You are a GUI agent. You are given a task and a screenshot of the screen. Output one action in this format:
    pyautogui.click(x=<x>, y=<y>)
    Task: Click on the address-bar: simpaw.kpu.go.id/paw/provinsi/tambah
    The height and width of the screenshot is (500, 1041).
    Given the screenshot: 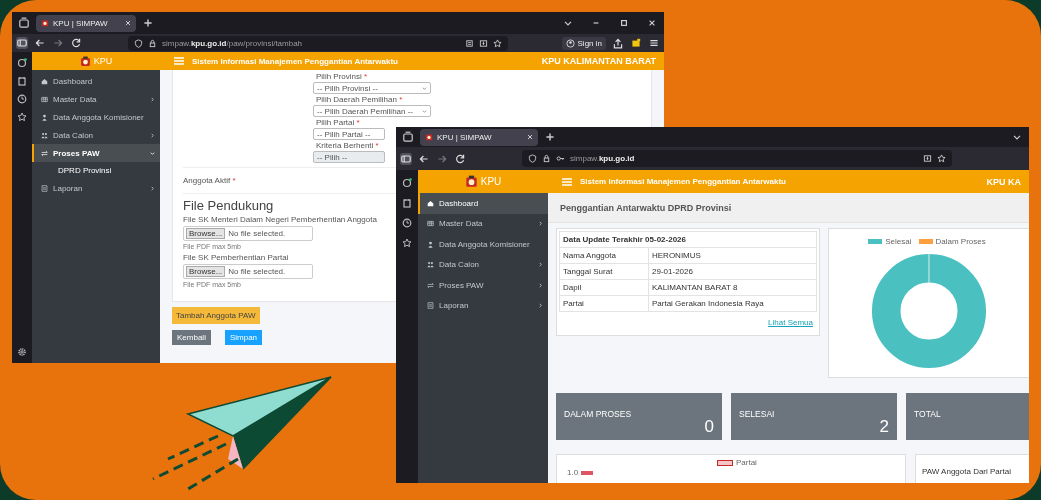 What is the action you would take?
    pyautogui.click(x=318, y=43)
    